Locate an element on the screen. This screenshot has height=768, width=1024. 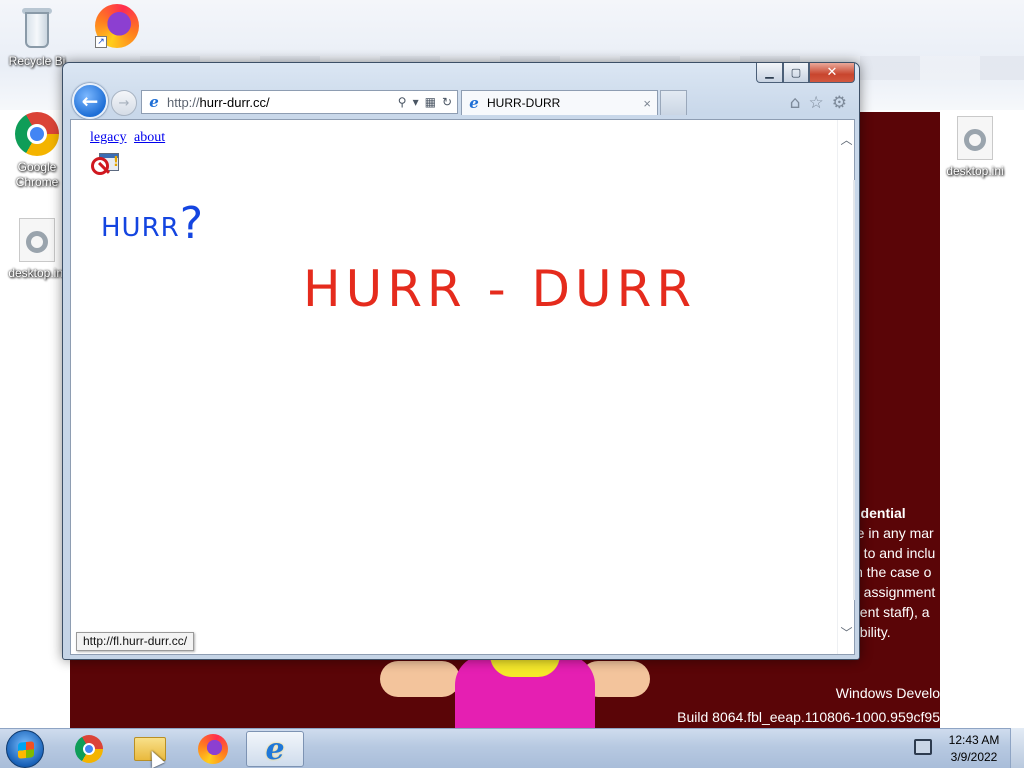
taskbar-firefox-button is located at coordinates (213, 749).